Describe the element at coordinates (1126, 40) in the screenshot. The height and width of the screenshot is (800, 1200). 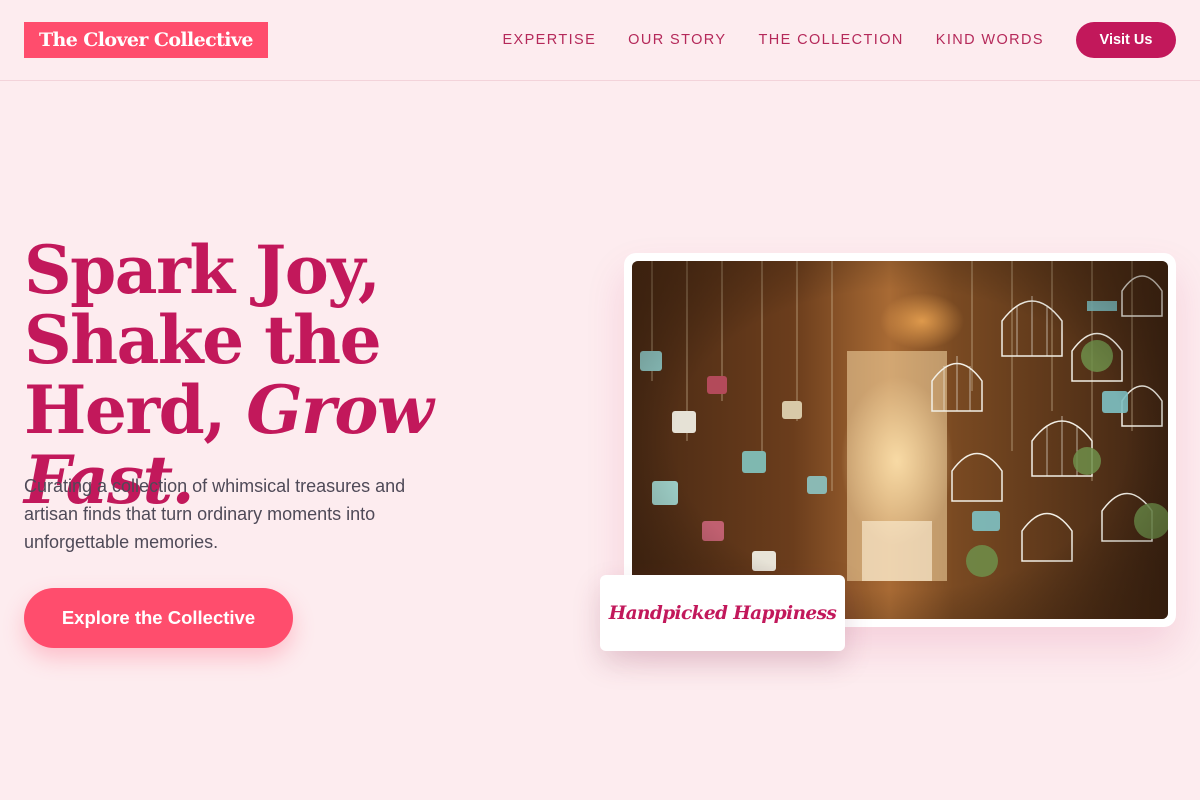
I see `visit-us-button: Visit Us` at that location.